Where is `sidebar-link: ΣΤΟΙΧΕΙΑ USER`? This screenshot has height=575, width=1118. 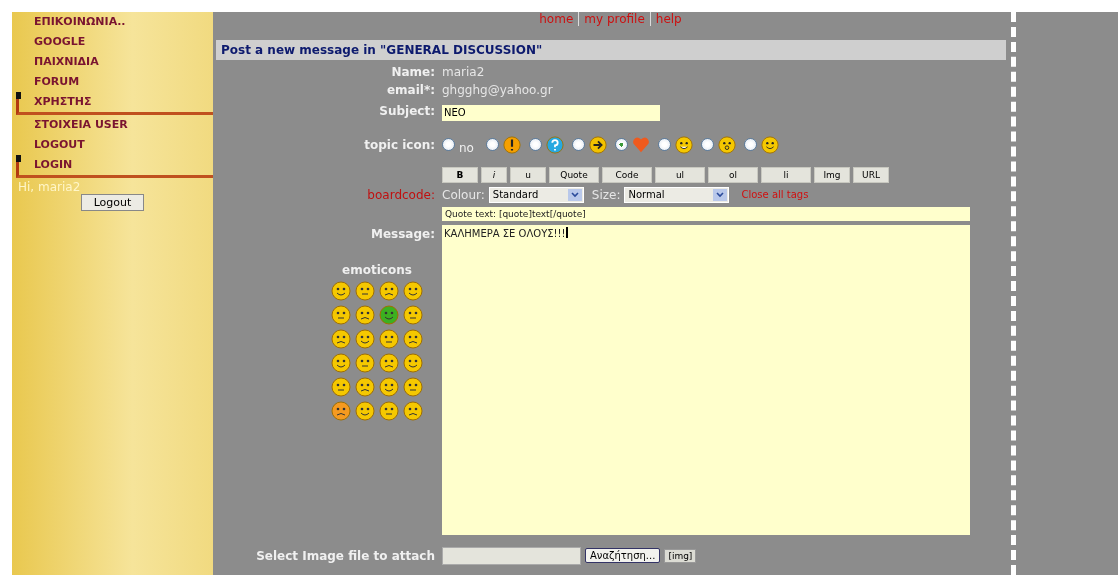 sidebar-link: ΣΤΟΙΧΕΙΑ USER is located at coordinates (112, 125).